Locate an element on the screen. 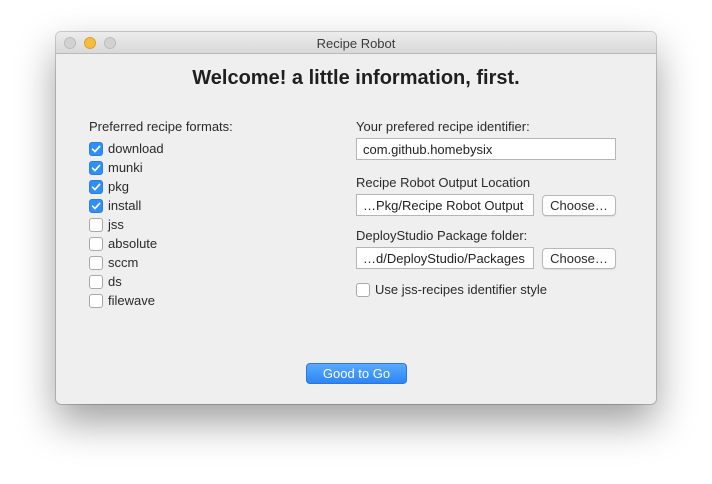  jss-style-option: Use jss-recipes identifier style is located at coordinates (451, 289).